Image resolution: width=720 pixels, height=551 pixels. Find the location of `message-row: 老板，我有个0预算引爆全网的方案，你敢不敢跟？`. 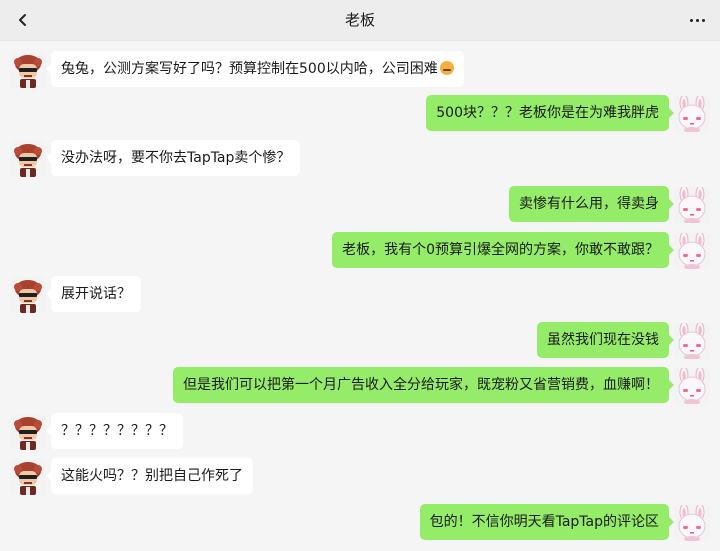

message-row: 老板，我有个0预算引爆全网的方案，你敢不敢跟？ is located at coordinates (360, 251).